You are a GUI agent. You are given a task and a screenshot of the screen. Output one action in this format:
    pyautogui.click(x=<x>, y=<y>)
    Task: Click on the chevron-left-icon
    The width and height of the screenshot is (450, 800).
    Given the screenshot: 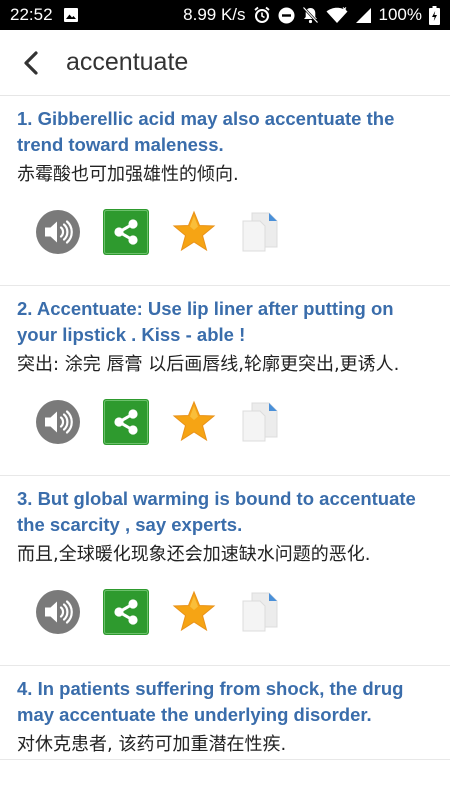 What is the action you would take?
    pyautogui.click(x=31, y=62)
    